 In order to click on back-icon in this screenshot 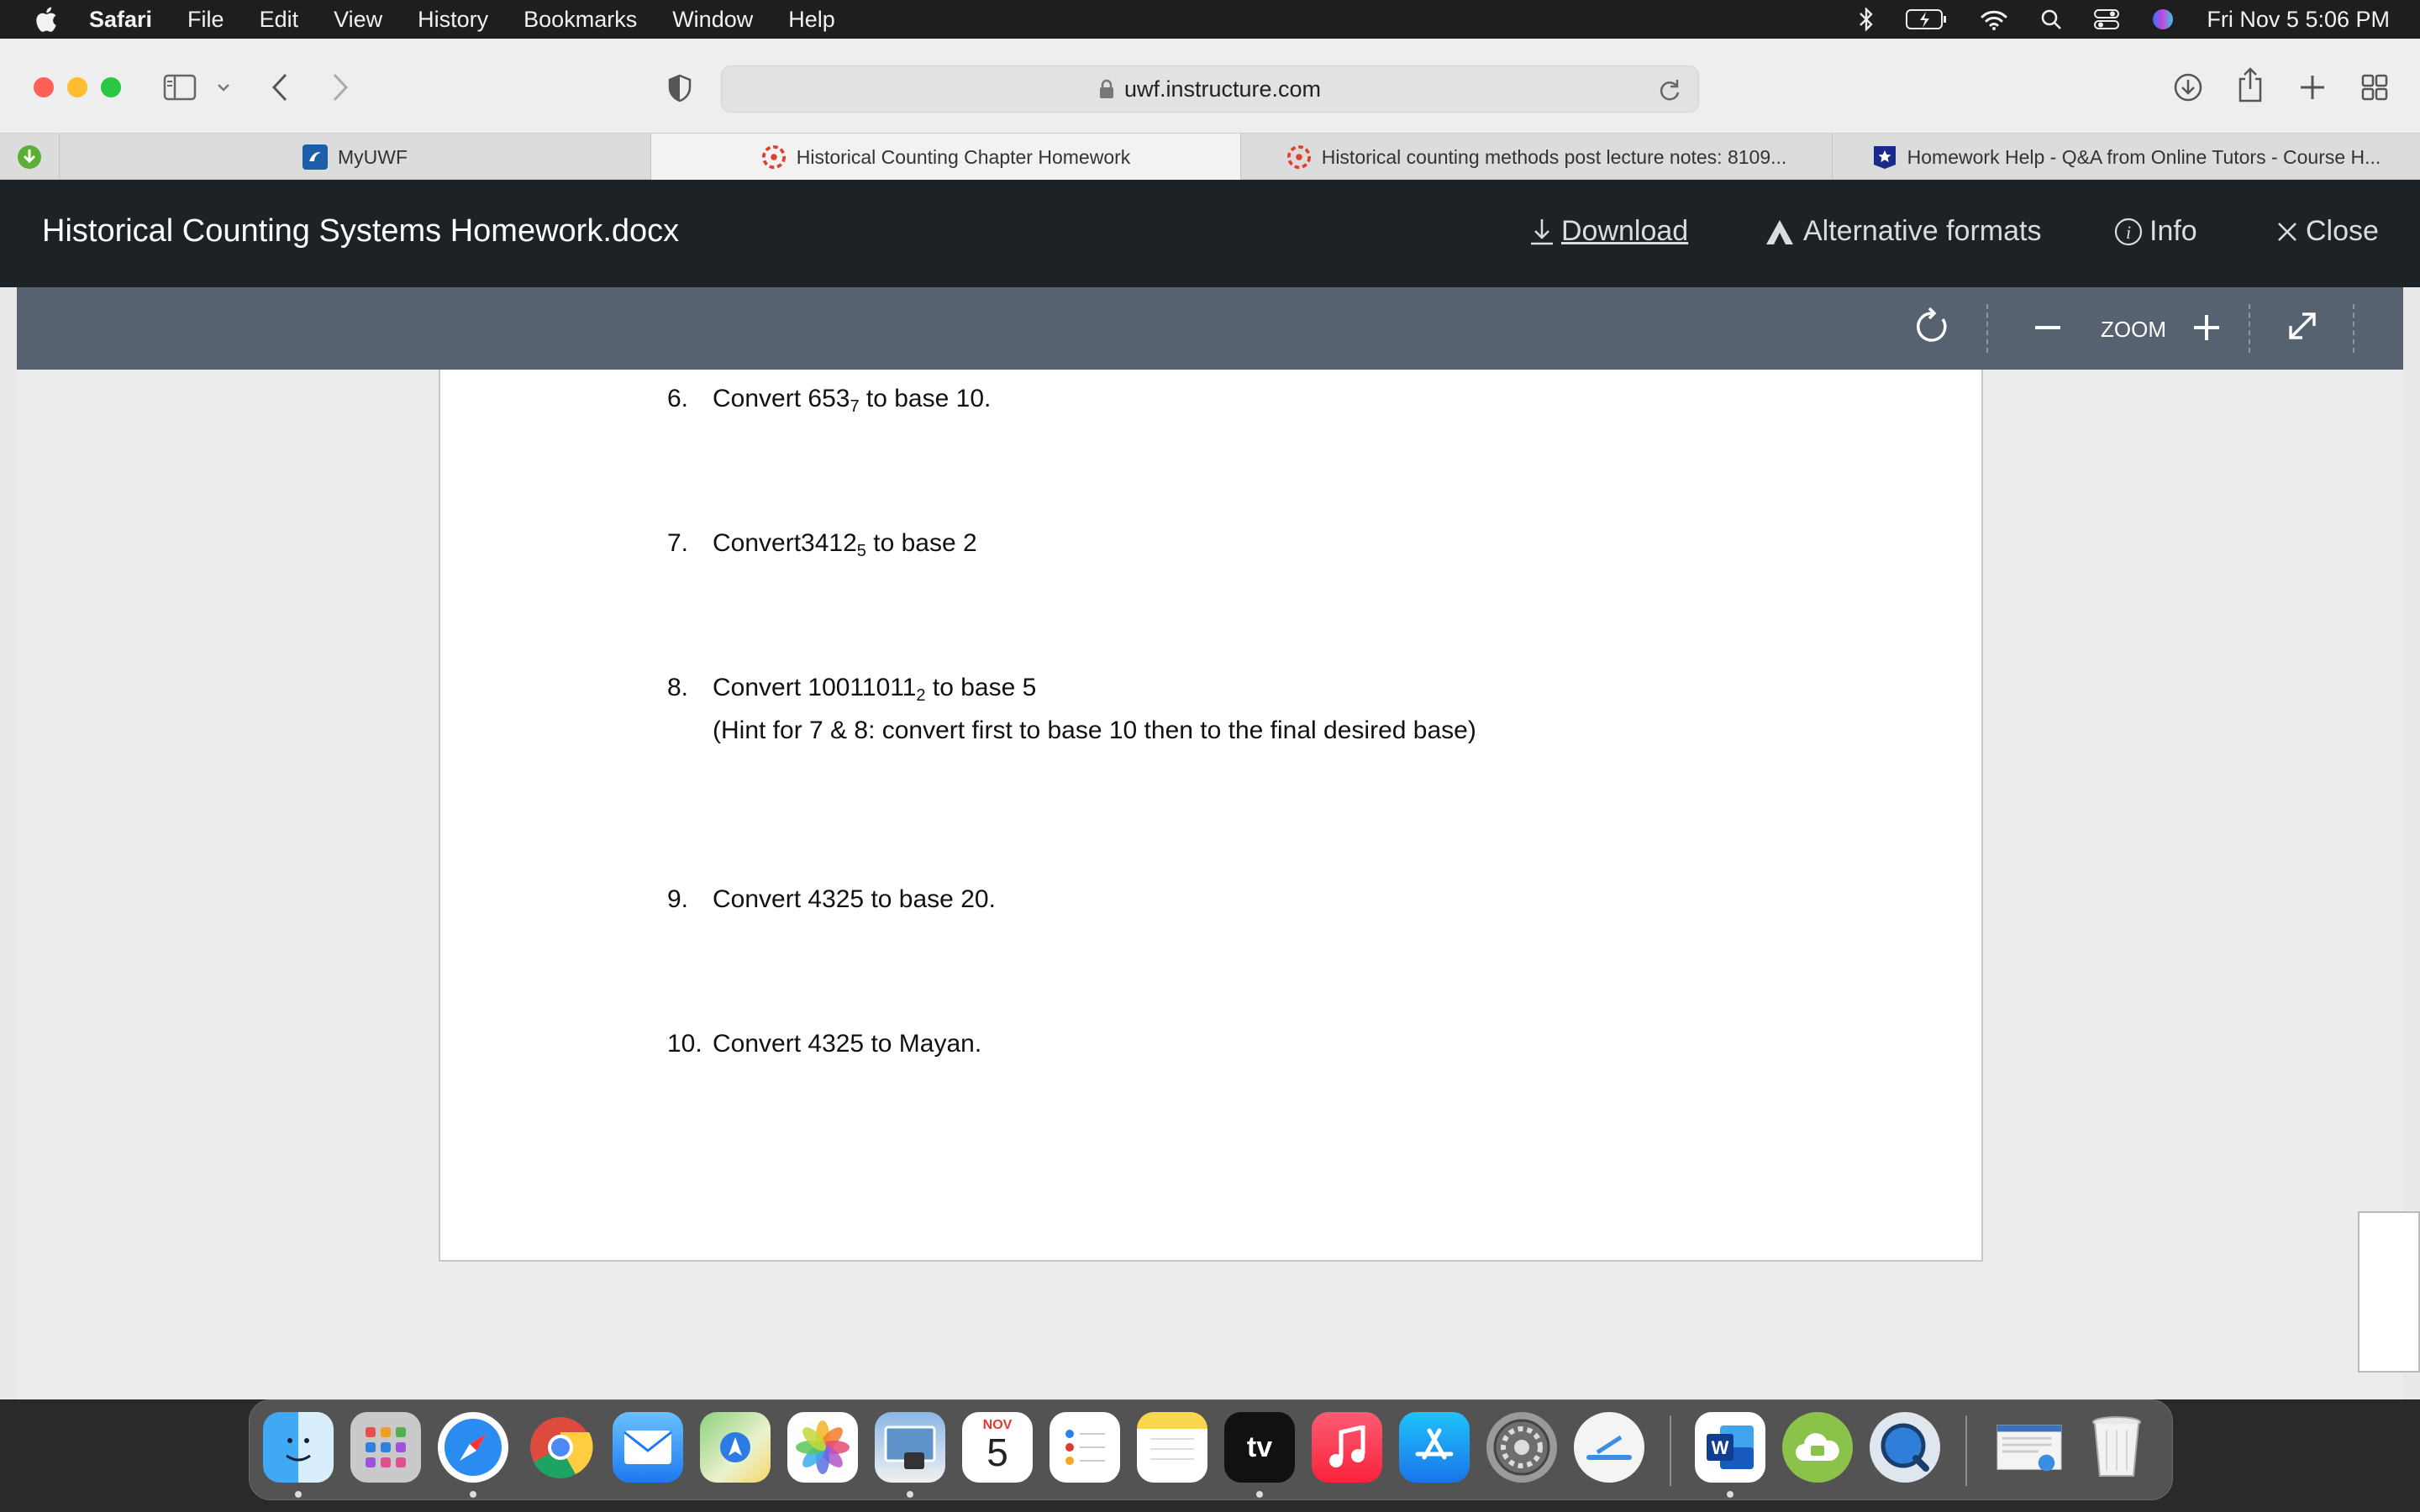, I will do `click(280, 87)`.